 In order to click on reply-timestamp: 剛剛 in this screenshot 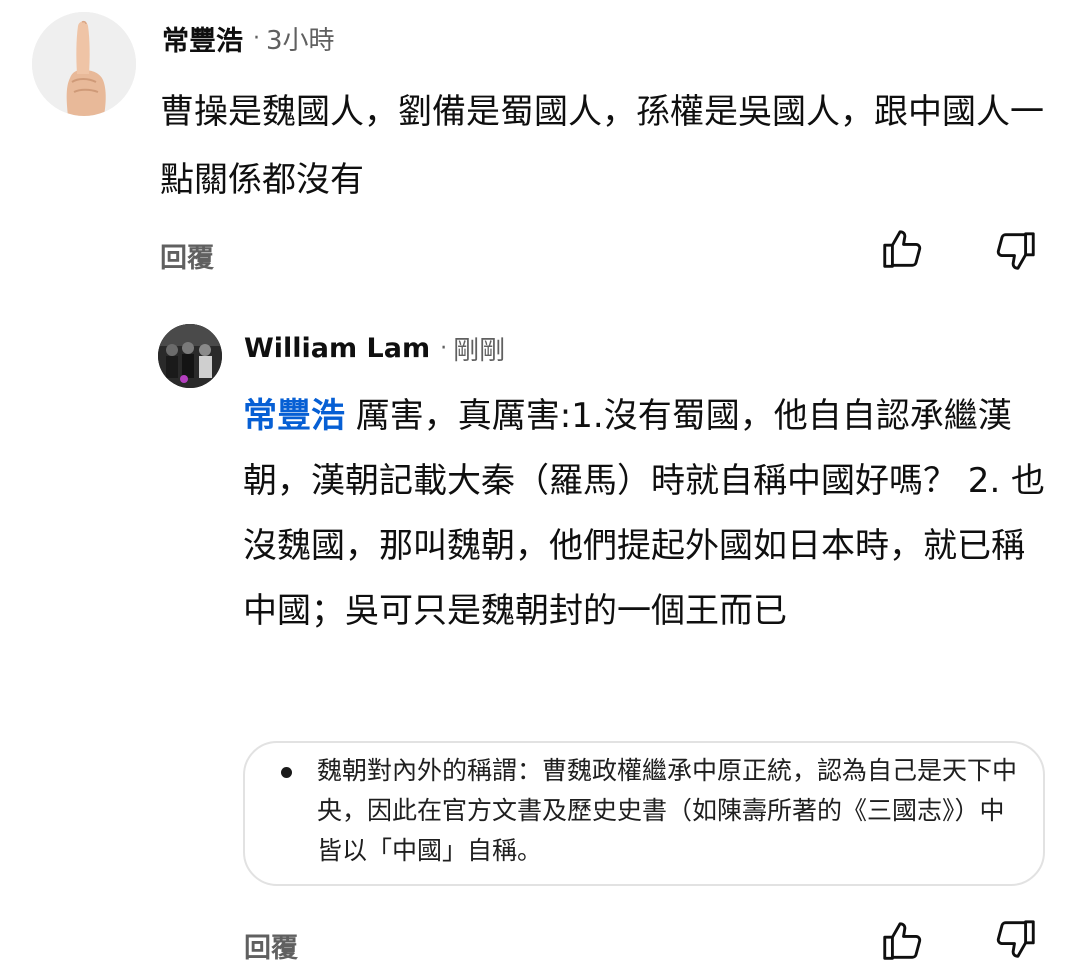, I will do `click(479, 348)`.